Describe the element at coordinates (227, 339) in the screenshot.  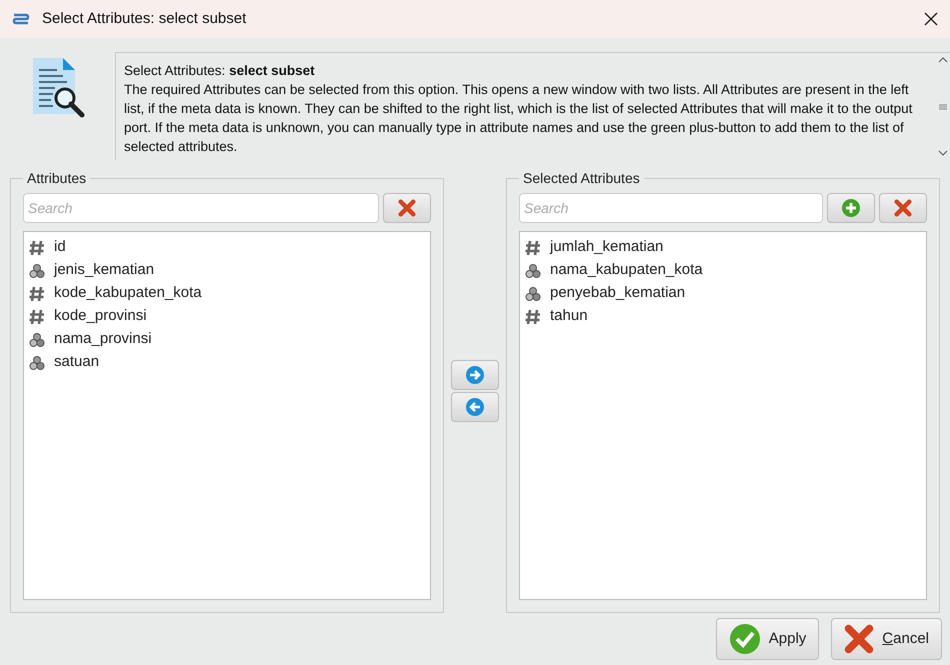
I see `attribute-item: nama_provinsi` at that location.